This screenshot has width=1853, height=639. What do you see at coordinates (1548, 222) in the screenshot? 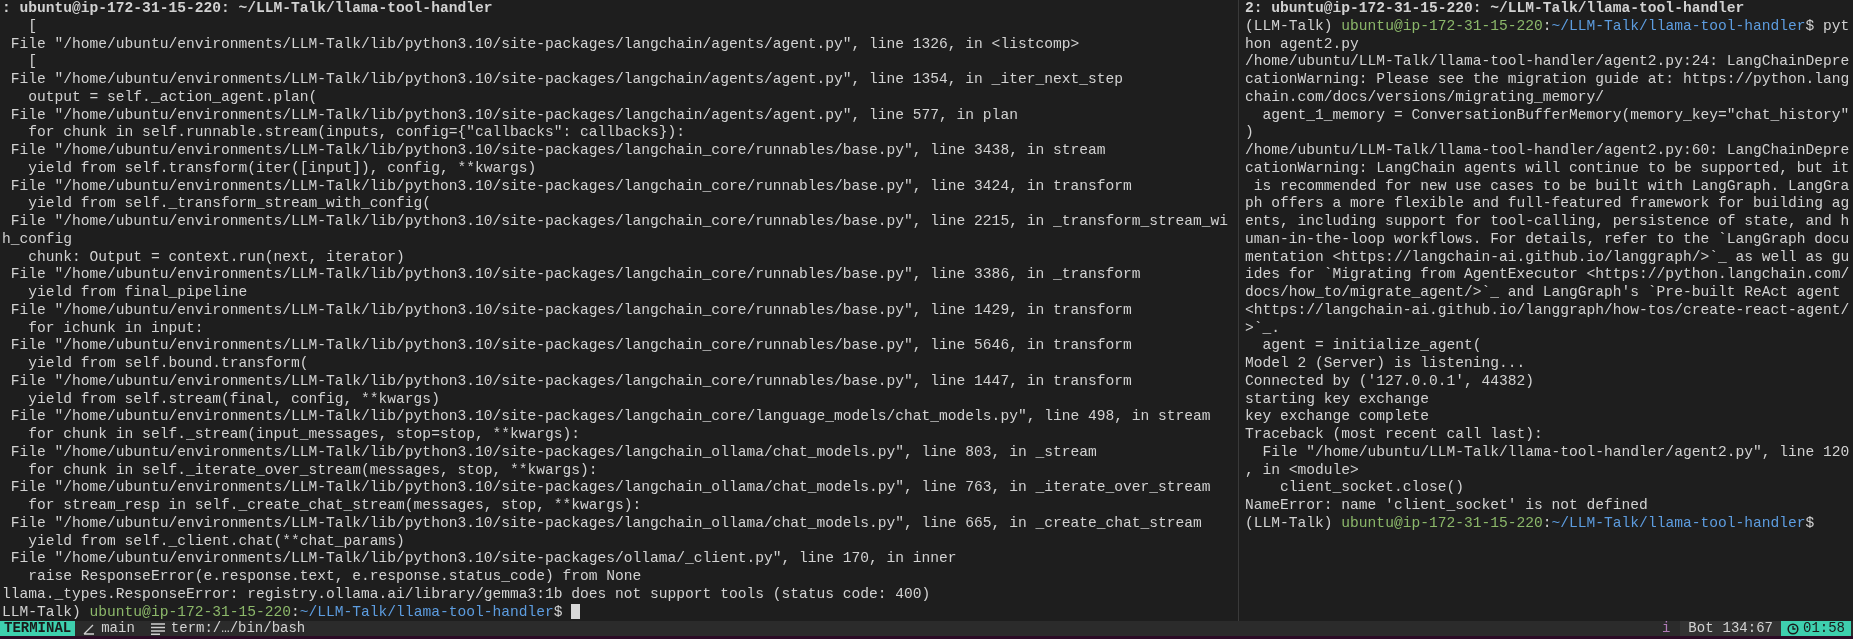
I see `output-line: ents, including support for tool-calling, persistence of state, and h` at bounding box center [1548, 222].